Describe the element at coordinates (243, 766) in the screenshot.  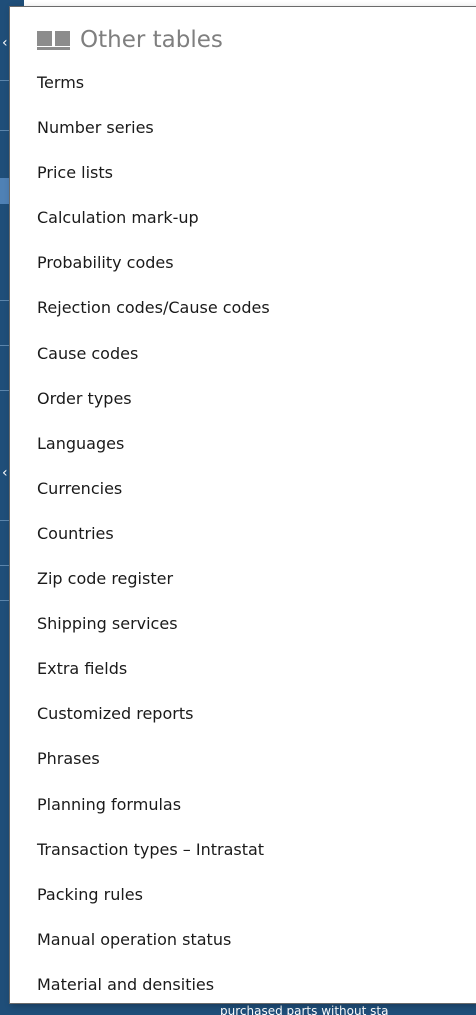
I see `menu-item-phrases: Phrases` at that location.